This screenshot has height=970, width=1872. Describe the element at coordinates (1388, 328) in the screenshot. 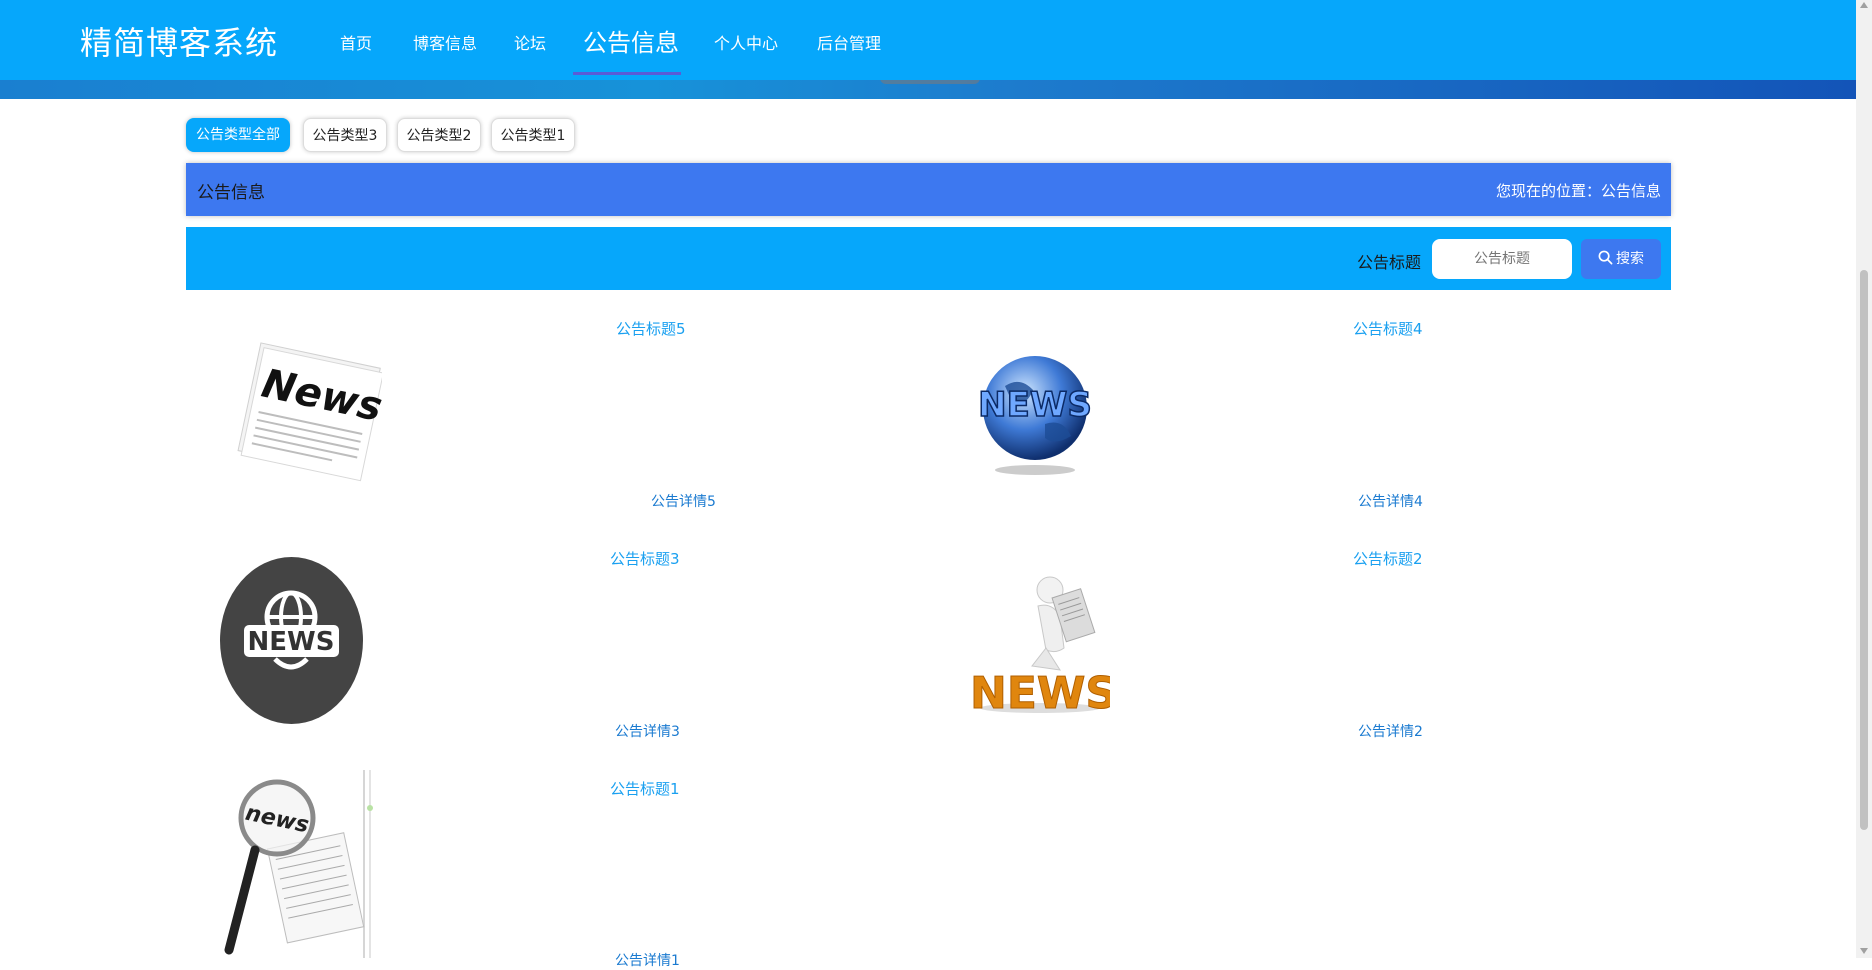

I see `notice-title-4: 公告标题4` at that location.